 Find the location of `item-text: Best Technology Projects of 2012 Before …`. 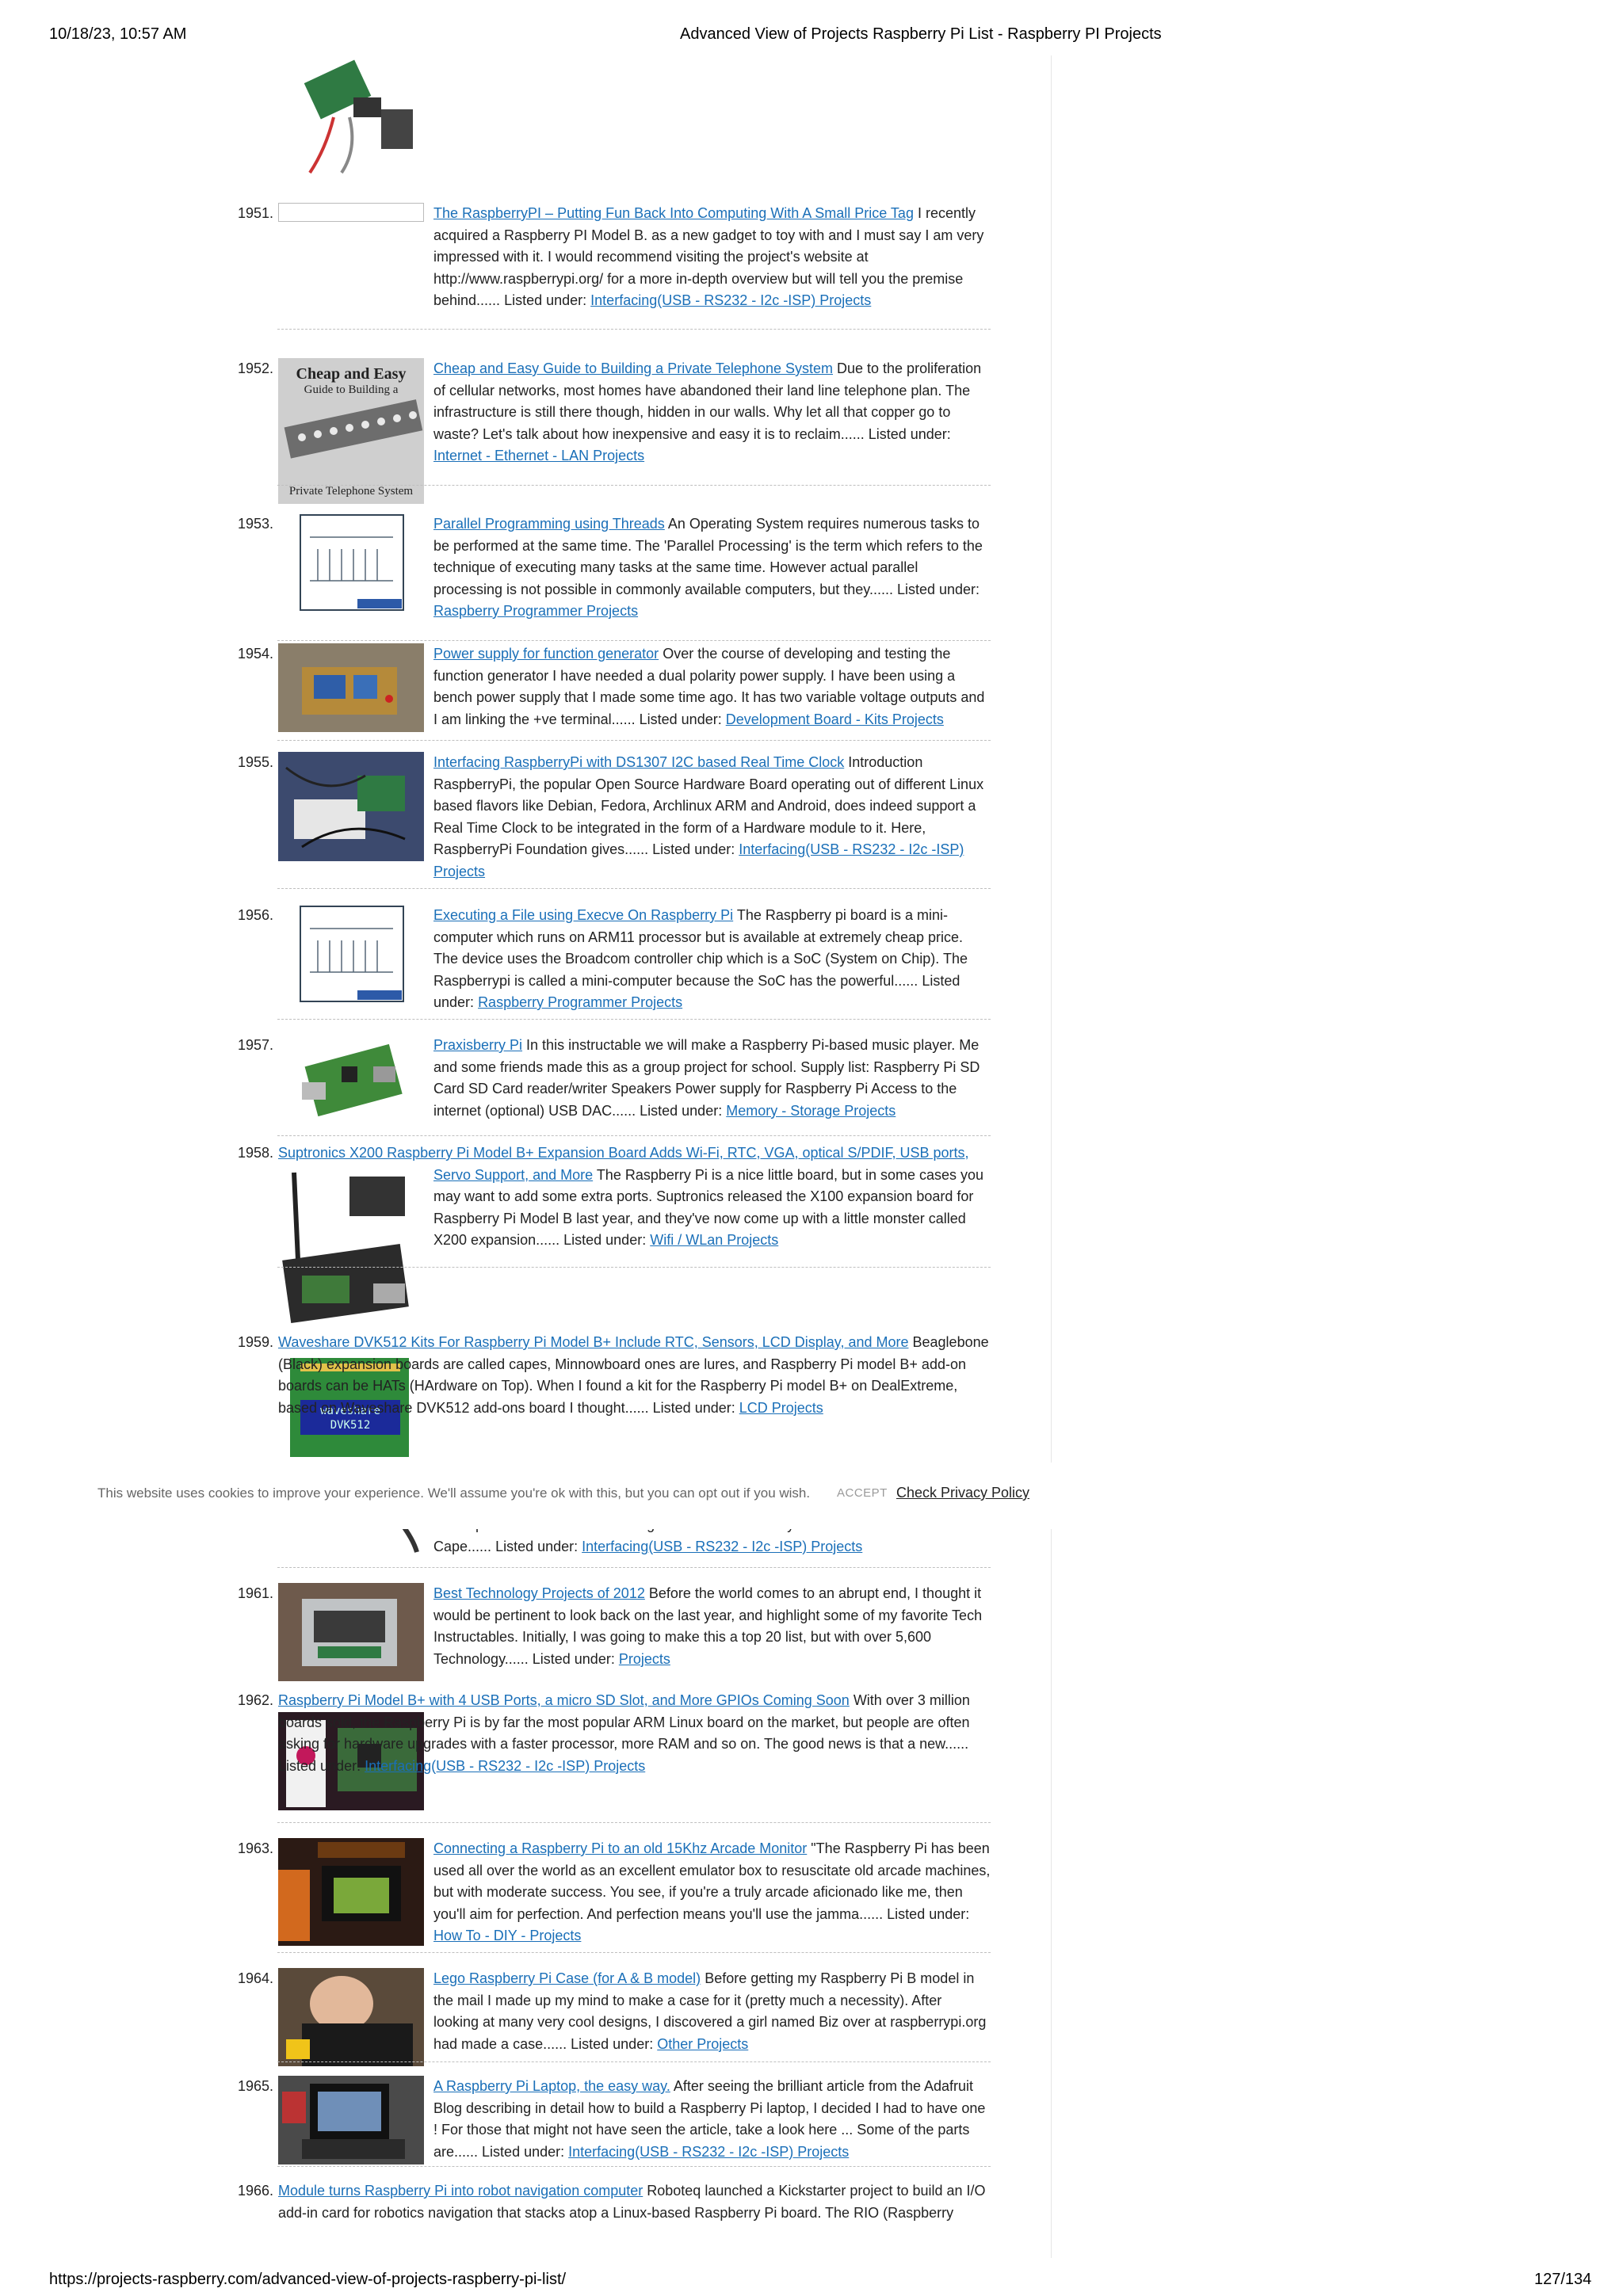

item-text: Best Technology Projects of 2012 Before … is located at coordinates (708, 1626).